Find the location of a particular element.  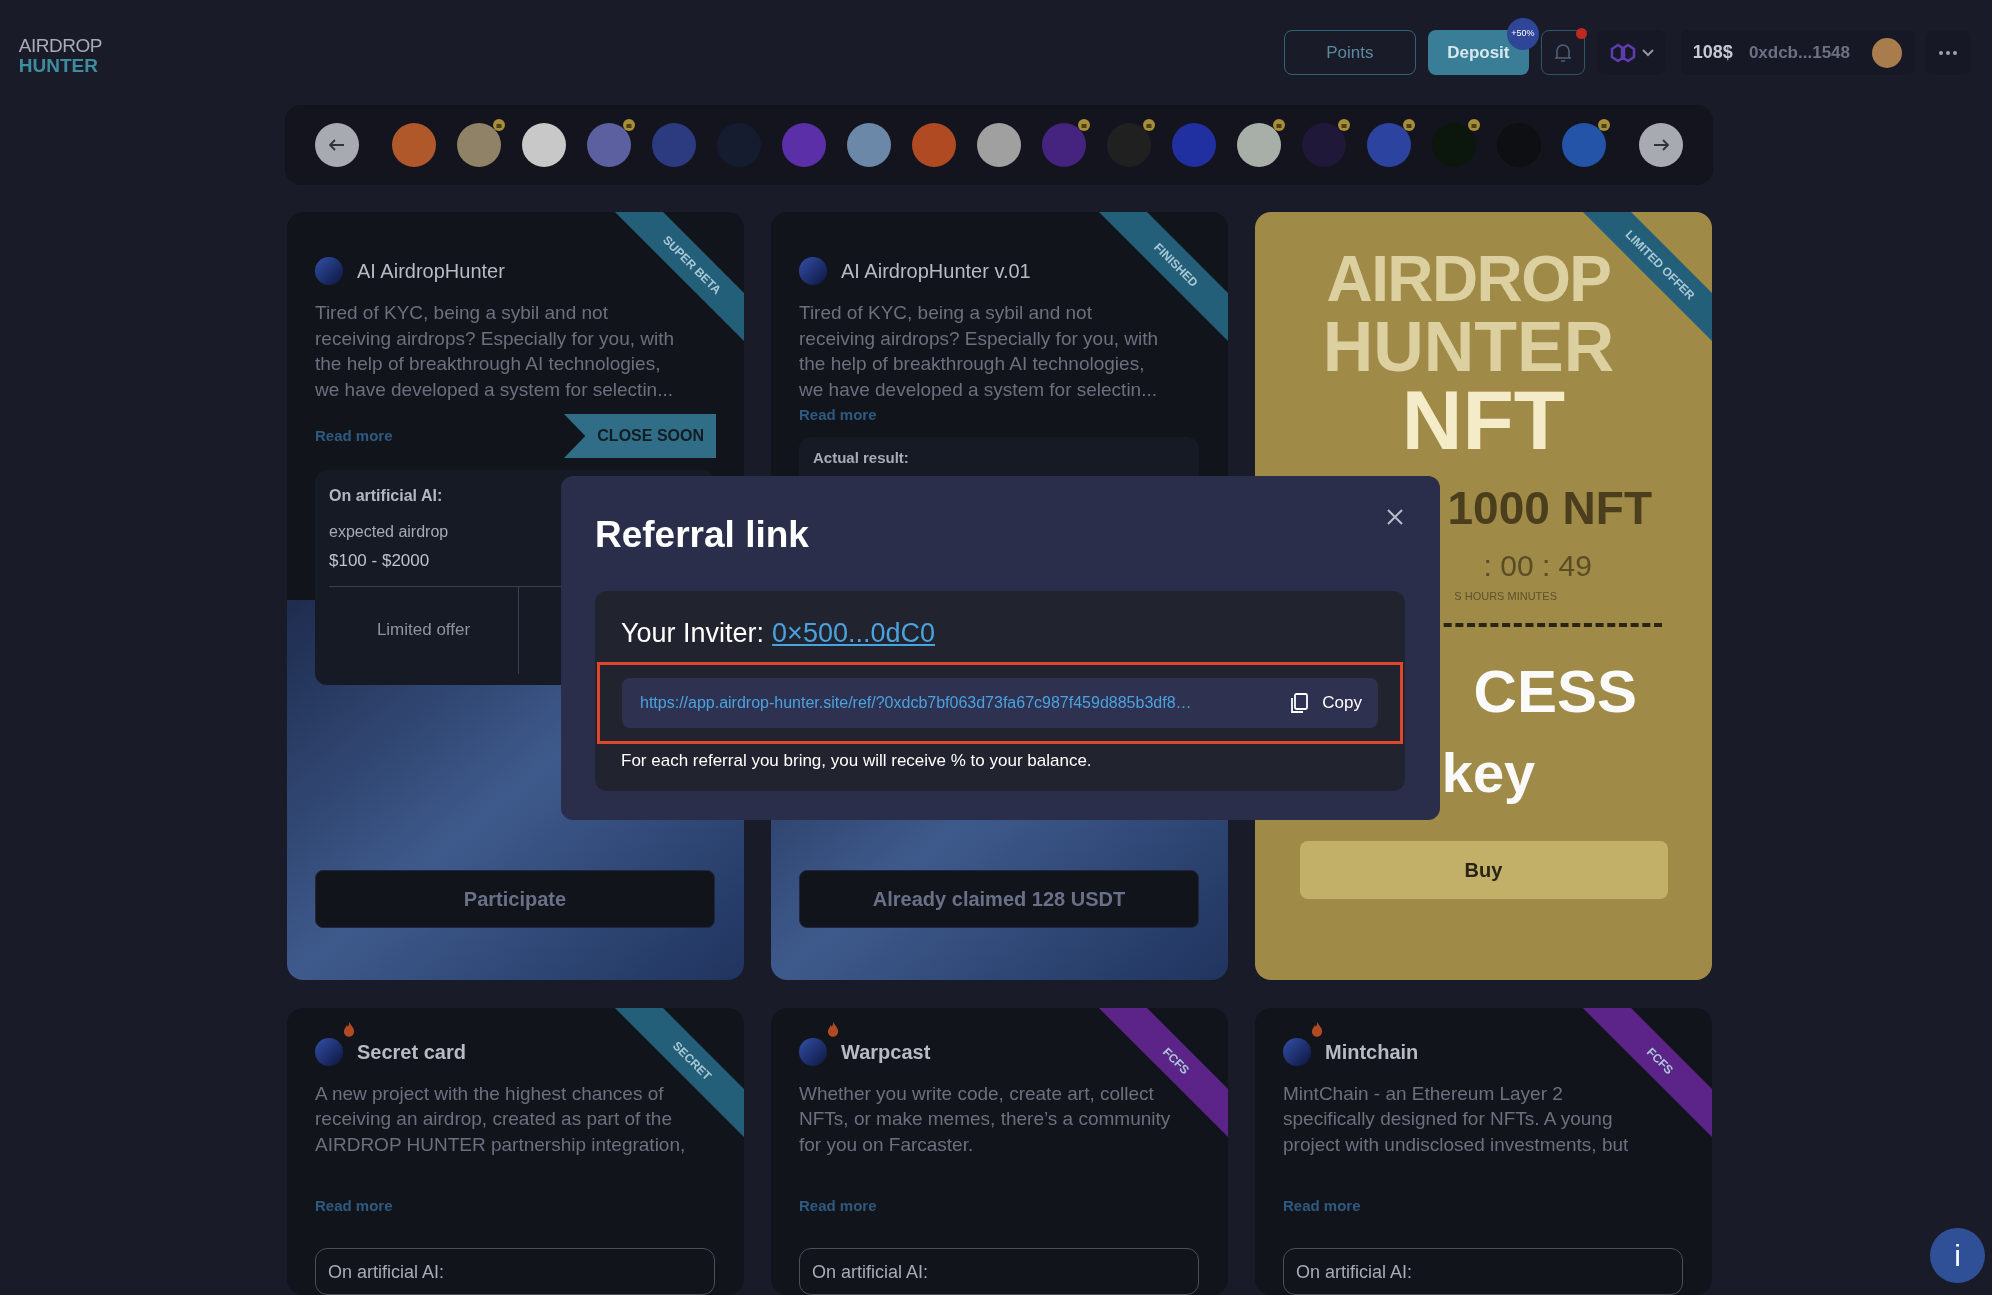

ticket-heading: AIRDROP is located at coordinates (1468, 279).